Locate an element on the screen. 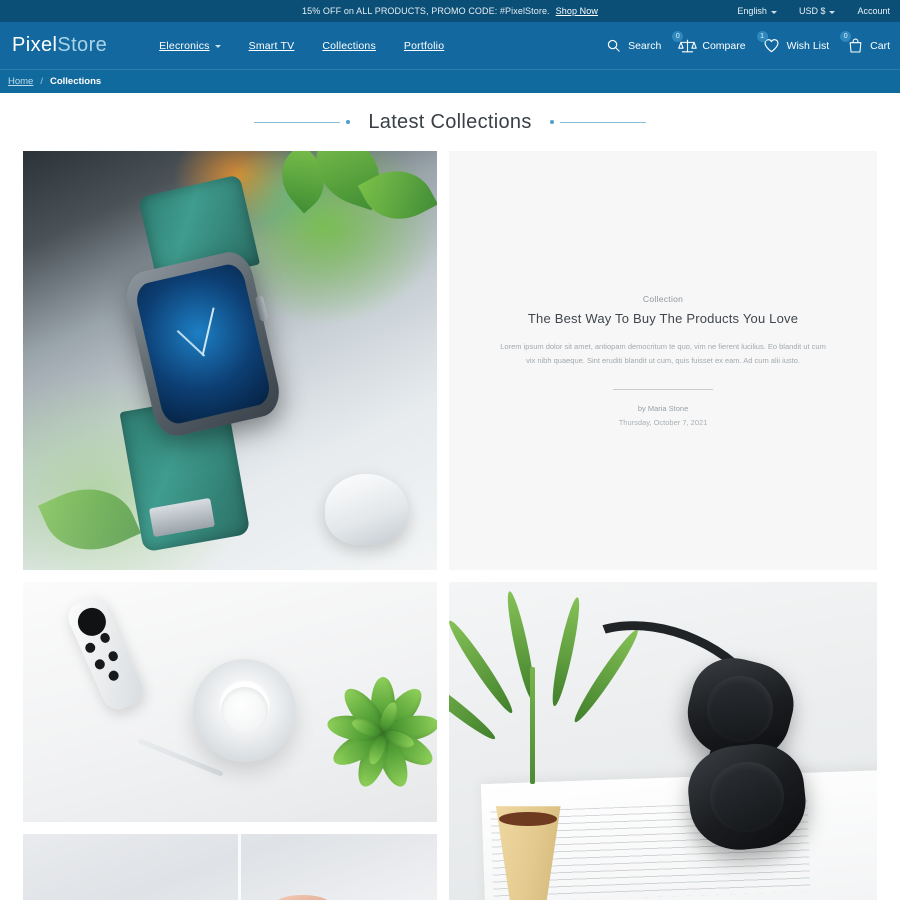 The width and height of the screenshot is (900, 900). page-title: Latest Collections is located at coordinates (450, 121).